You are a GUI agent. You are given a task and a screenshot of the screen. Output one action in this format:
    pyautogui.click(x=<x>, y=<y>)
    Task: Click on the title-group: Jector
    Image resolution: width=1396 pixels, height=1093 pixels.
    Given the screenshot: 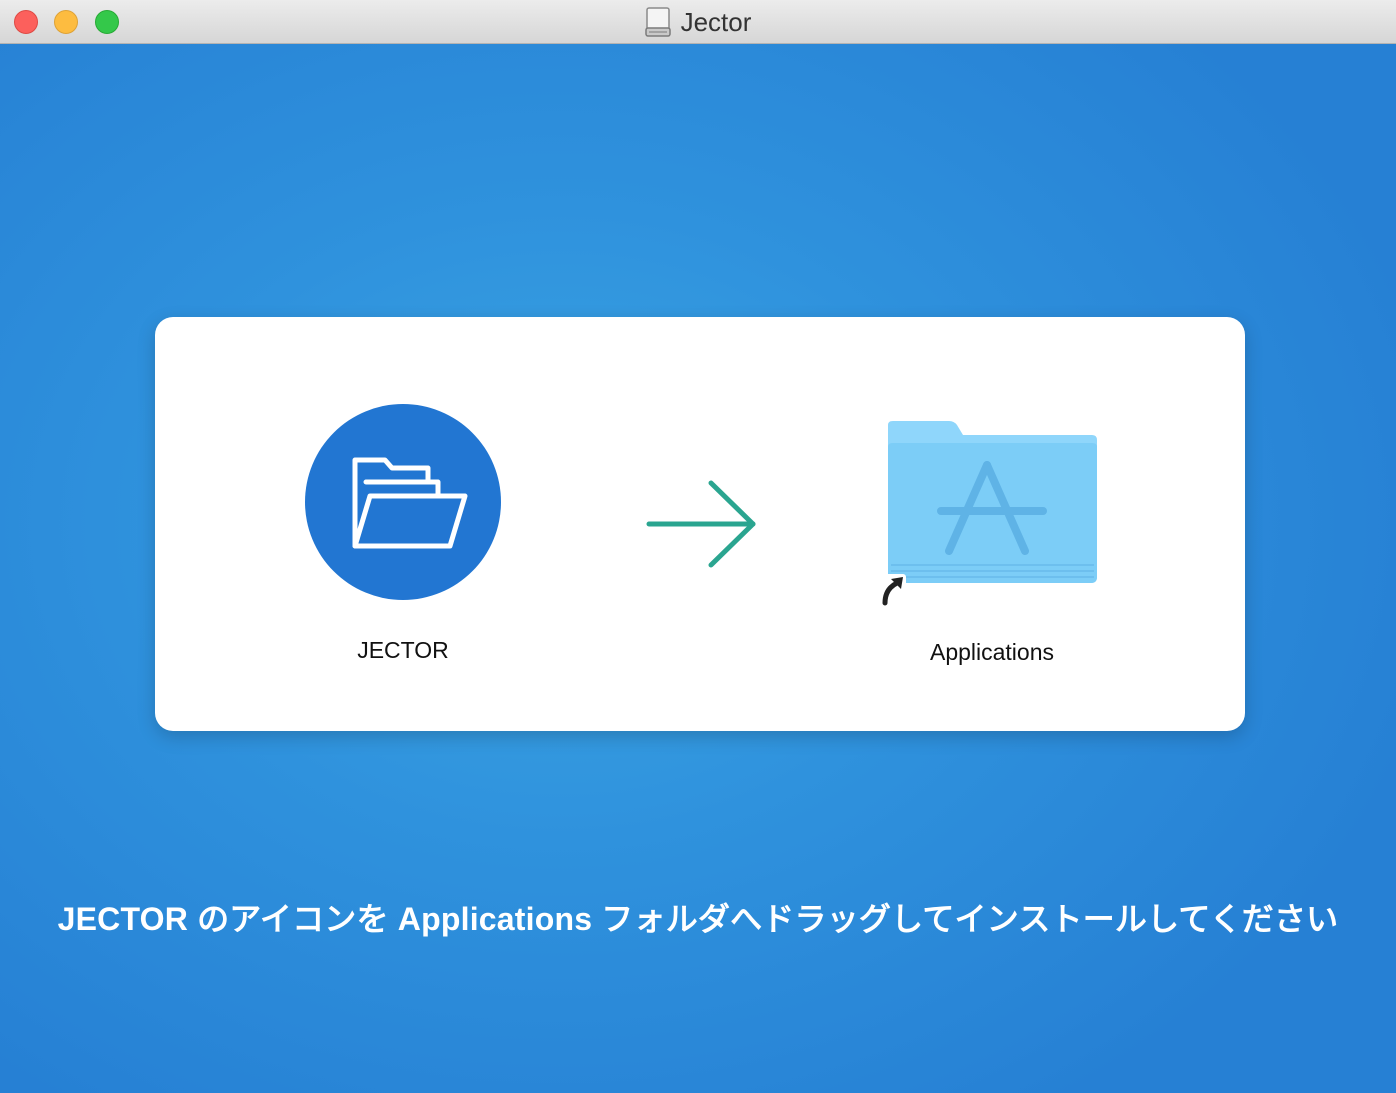 What is the action you would take?
    pyautogui.click(x=698, y=22)
    